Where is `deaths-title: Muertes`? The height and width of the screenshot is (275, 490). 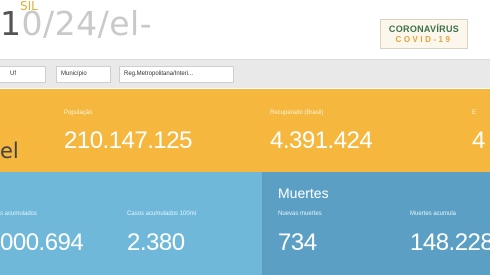
deaths-title: Muertes is located at coordinates (303, 193).